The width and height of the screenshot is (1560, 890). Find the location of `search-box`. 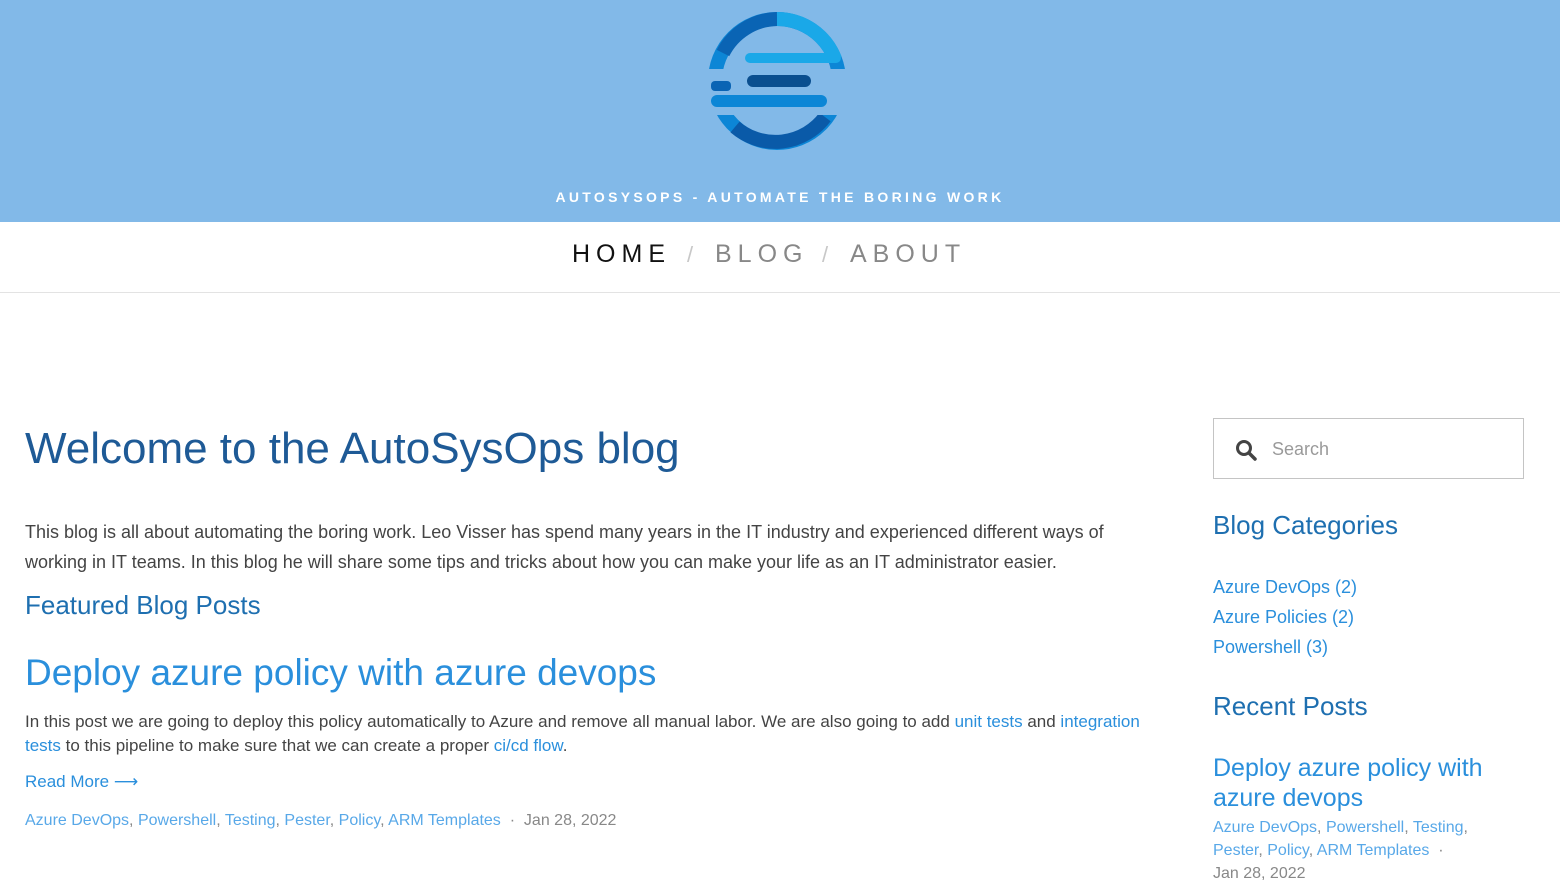

search-box is located at coordinates (1368, 448).